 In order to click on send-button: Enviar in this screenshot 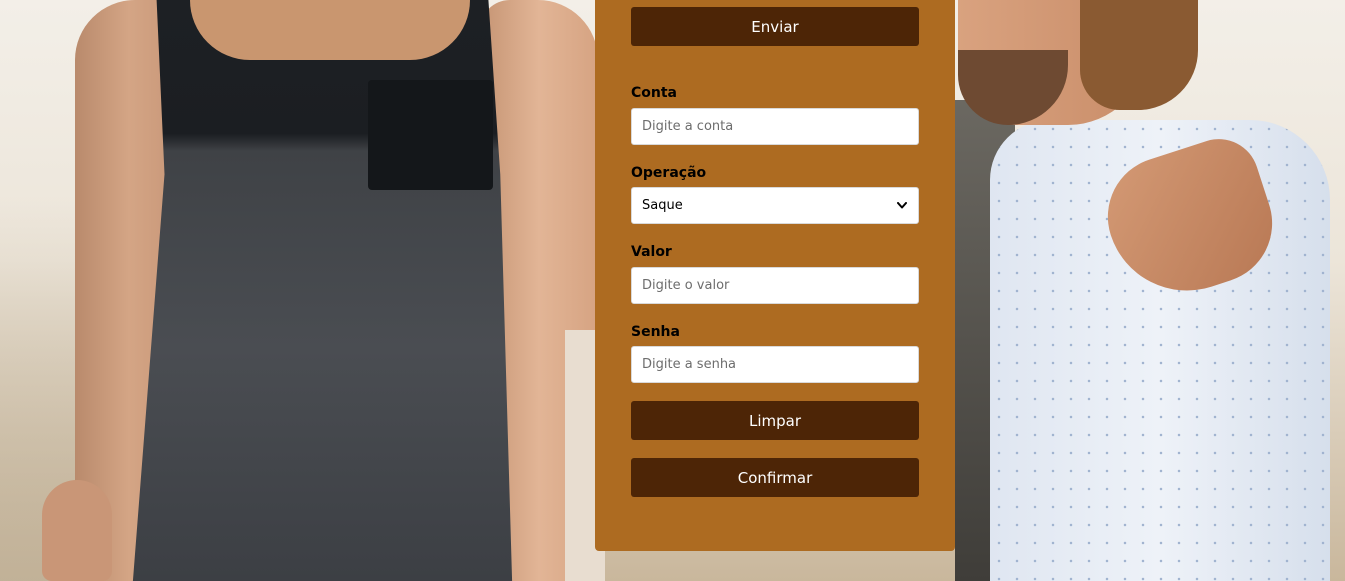, I will do `click(775, 26)`.